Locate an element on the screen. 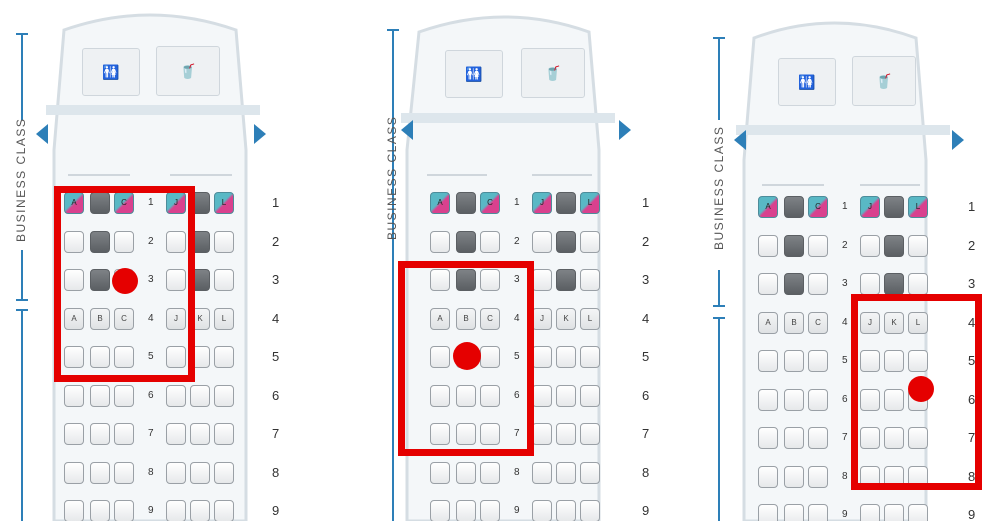 This screenshot has height=521, width=982. seat-4-0: A is located at coordinates (768, 322).